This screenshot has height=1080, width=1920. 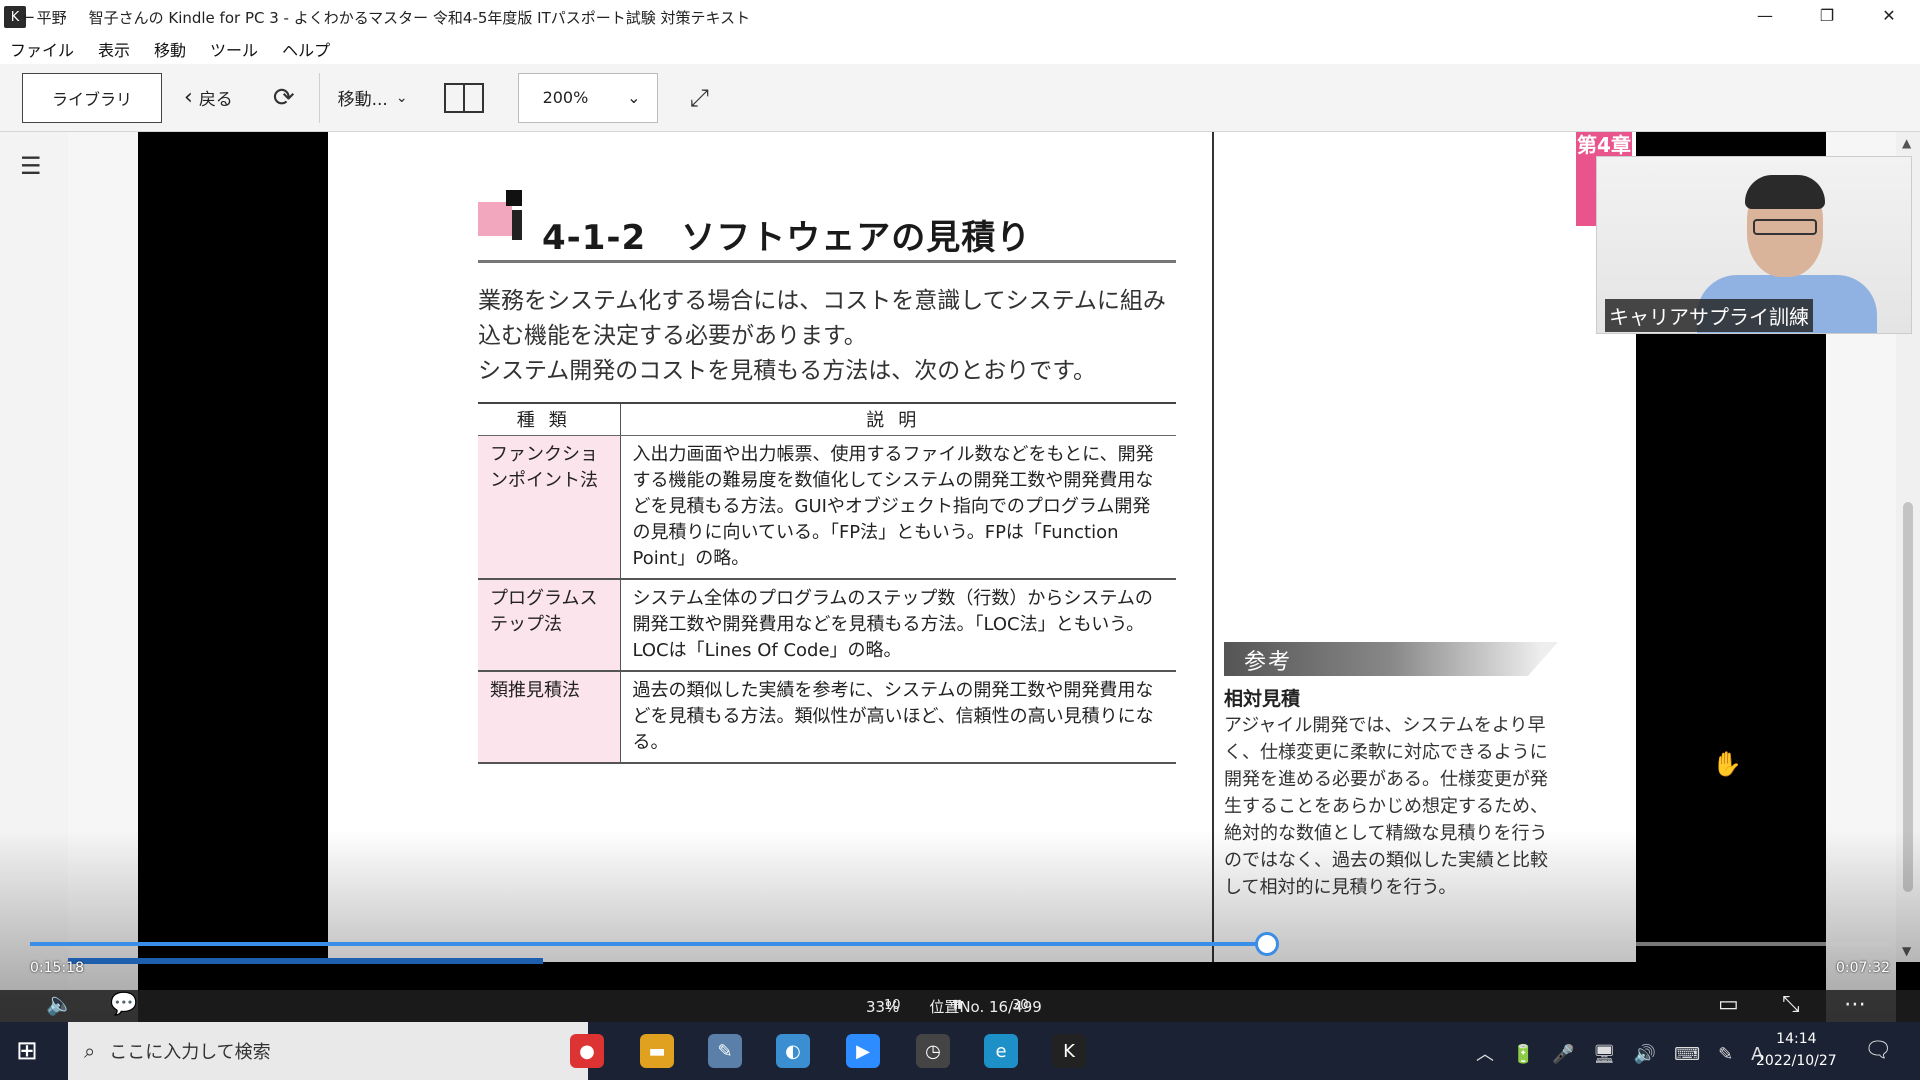 What do you see at coordinates (31, 166) in the screenshot?
I see `table-of-contents-icon: ☰` at bounding box center [31, 166].